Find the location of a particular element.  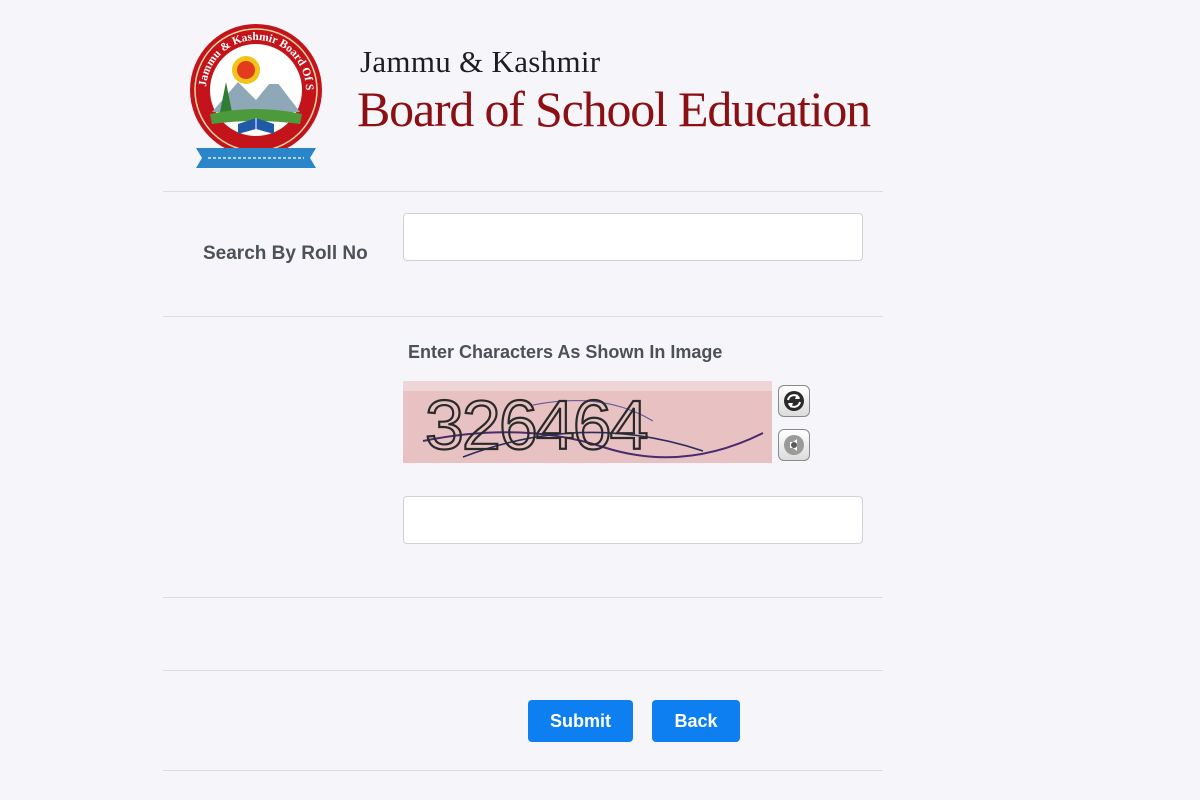

roll-no-label: Search By Roll No is located at coordinates (285, 253).